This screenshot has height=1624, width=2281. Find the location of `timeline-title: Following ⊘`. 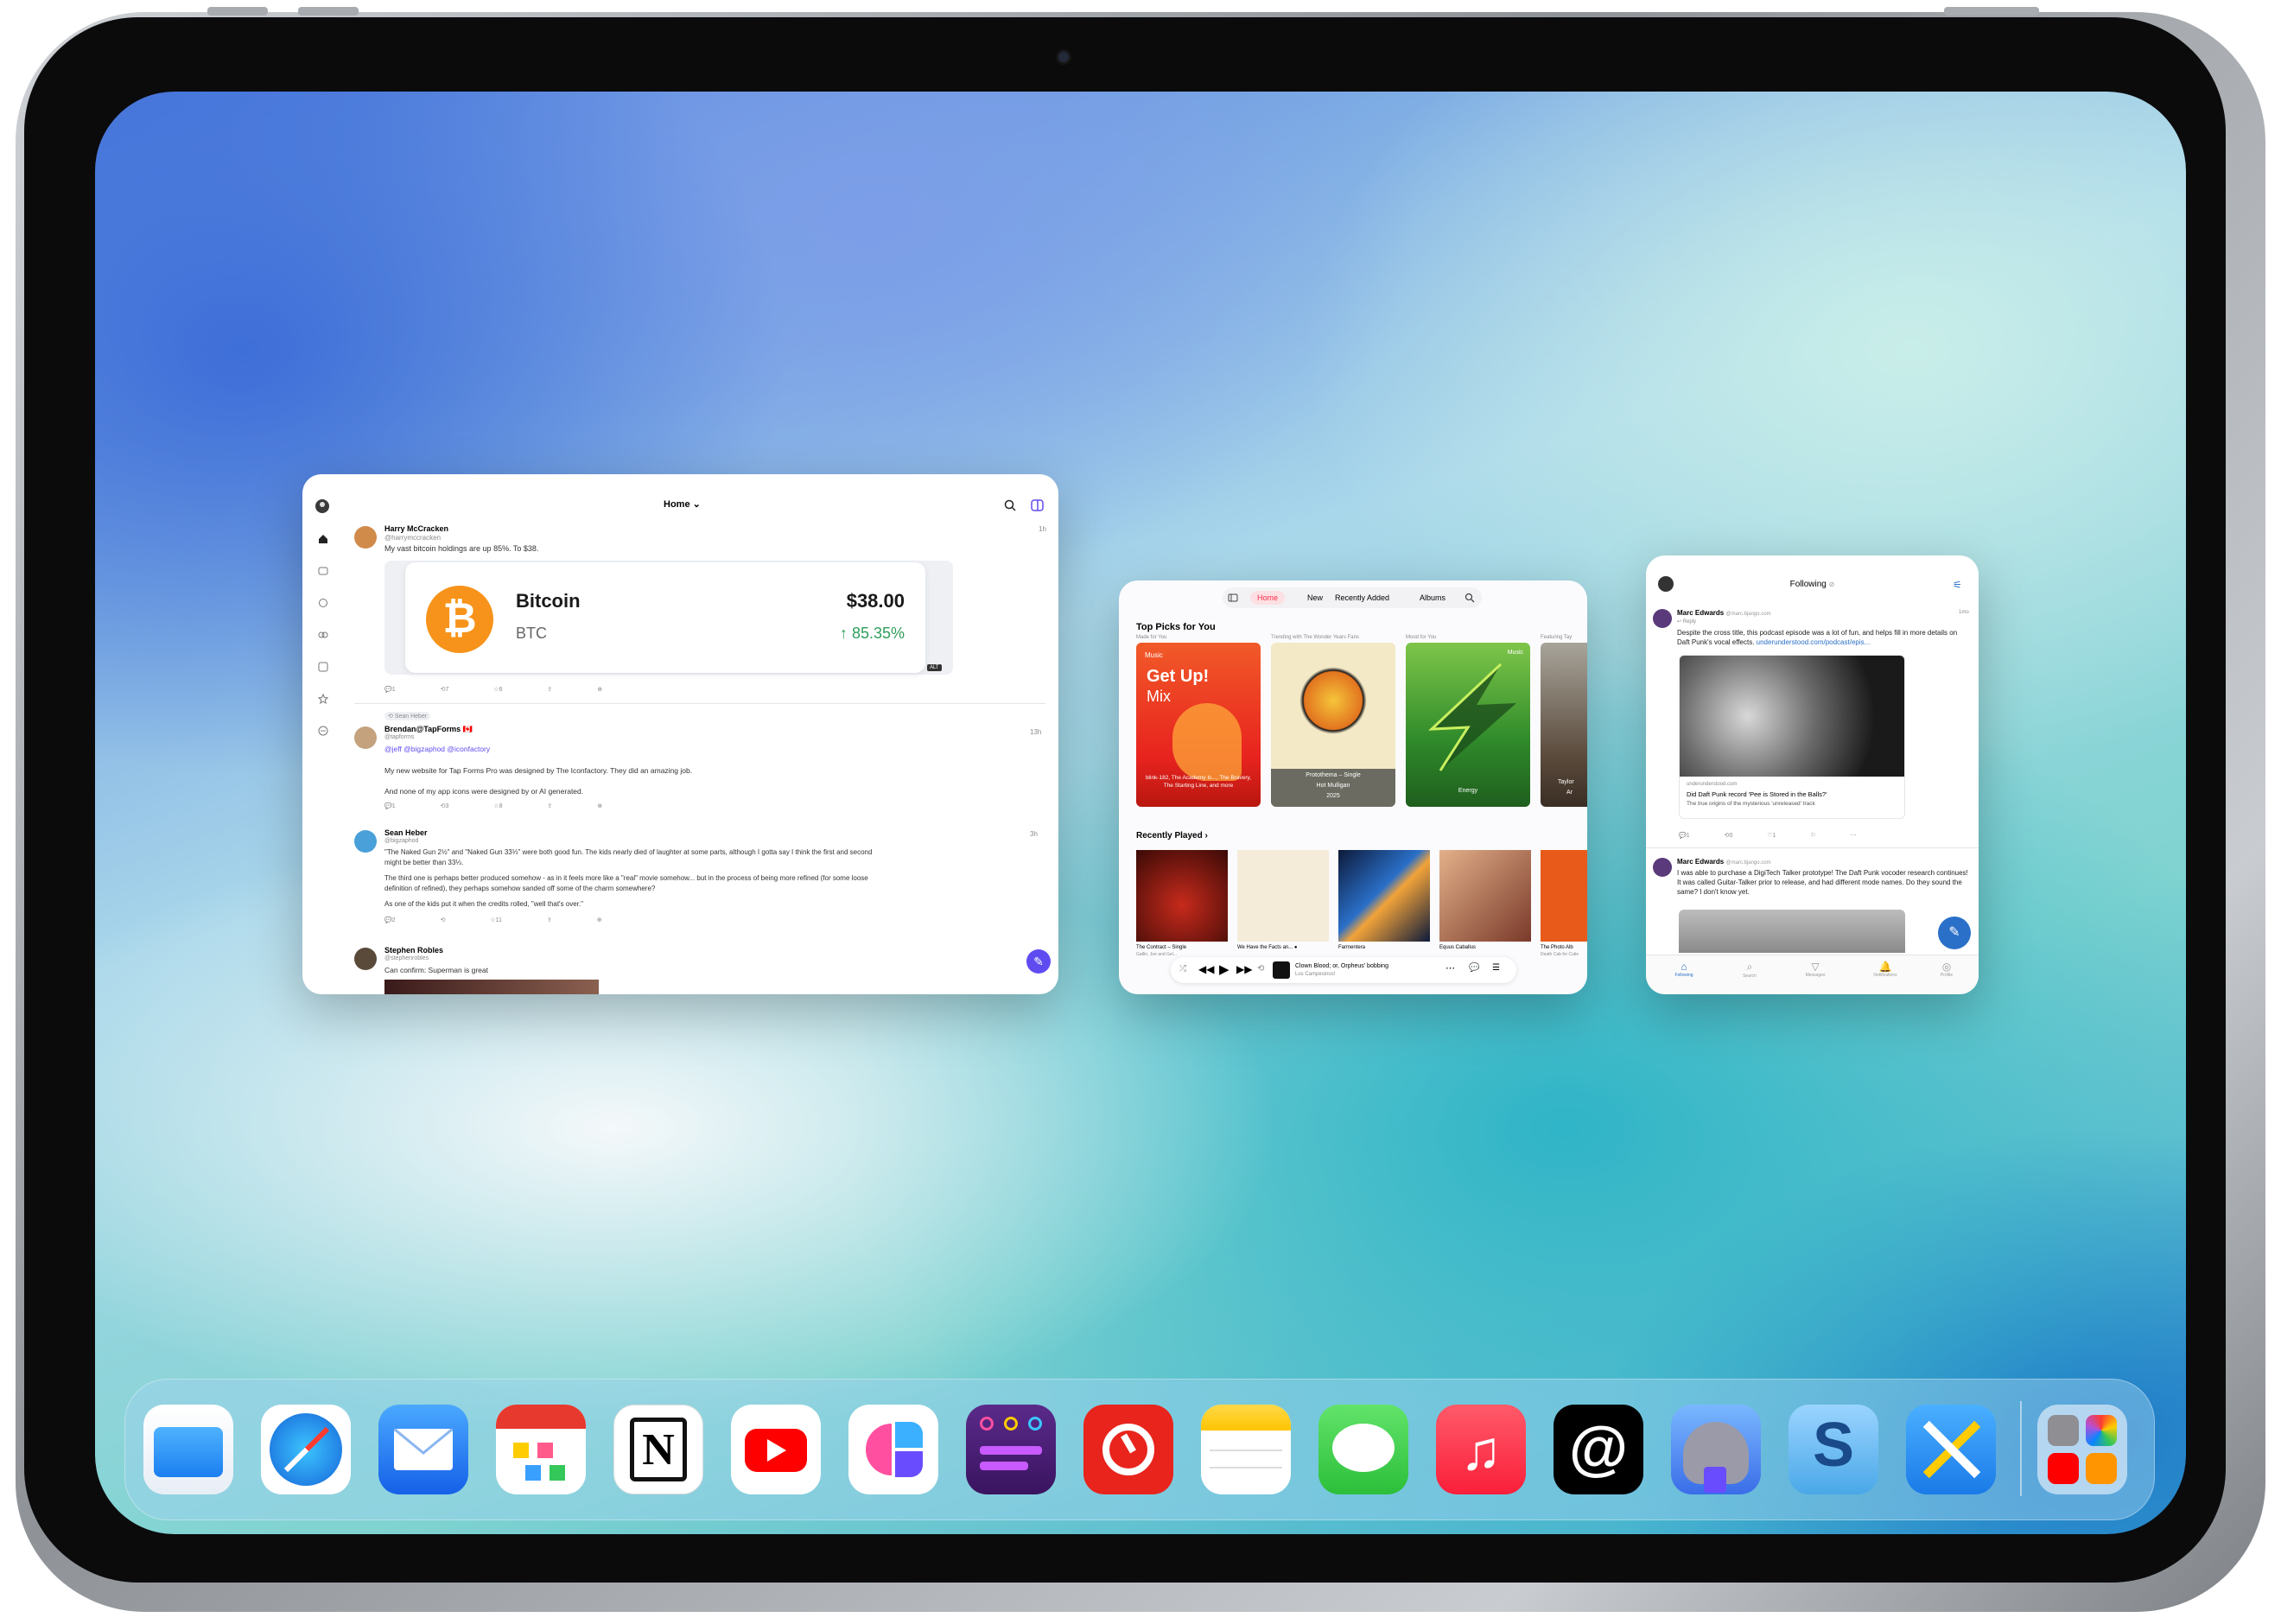

timeline-title: Following ⊘ is located at coordinates (1813, 584).